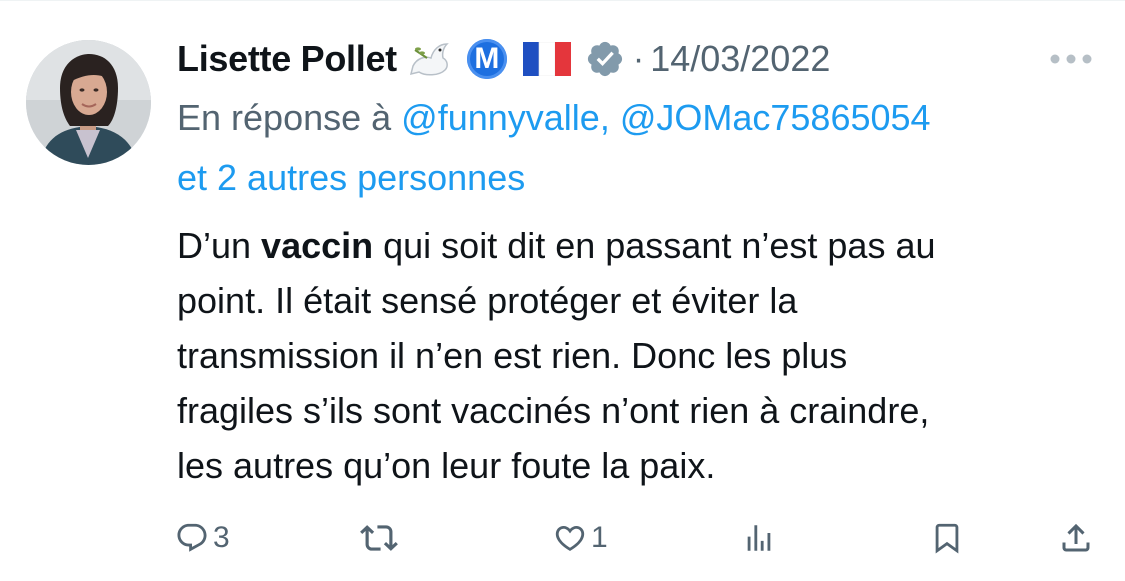  Describe the element at coordinates (219, 245) in the screenshot. I see `tweet-text-1a: D’un` at that location.